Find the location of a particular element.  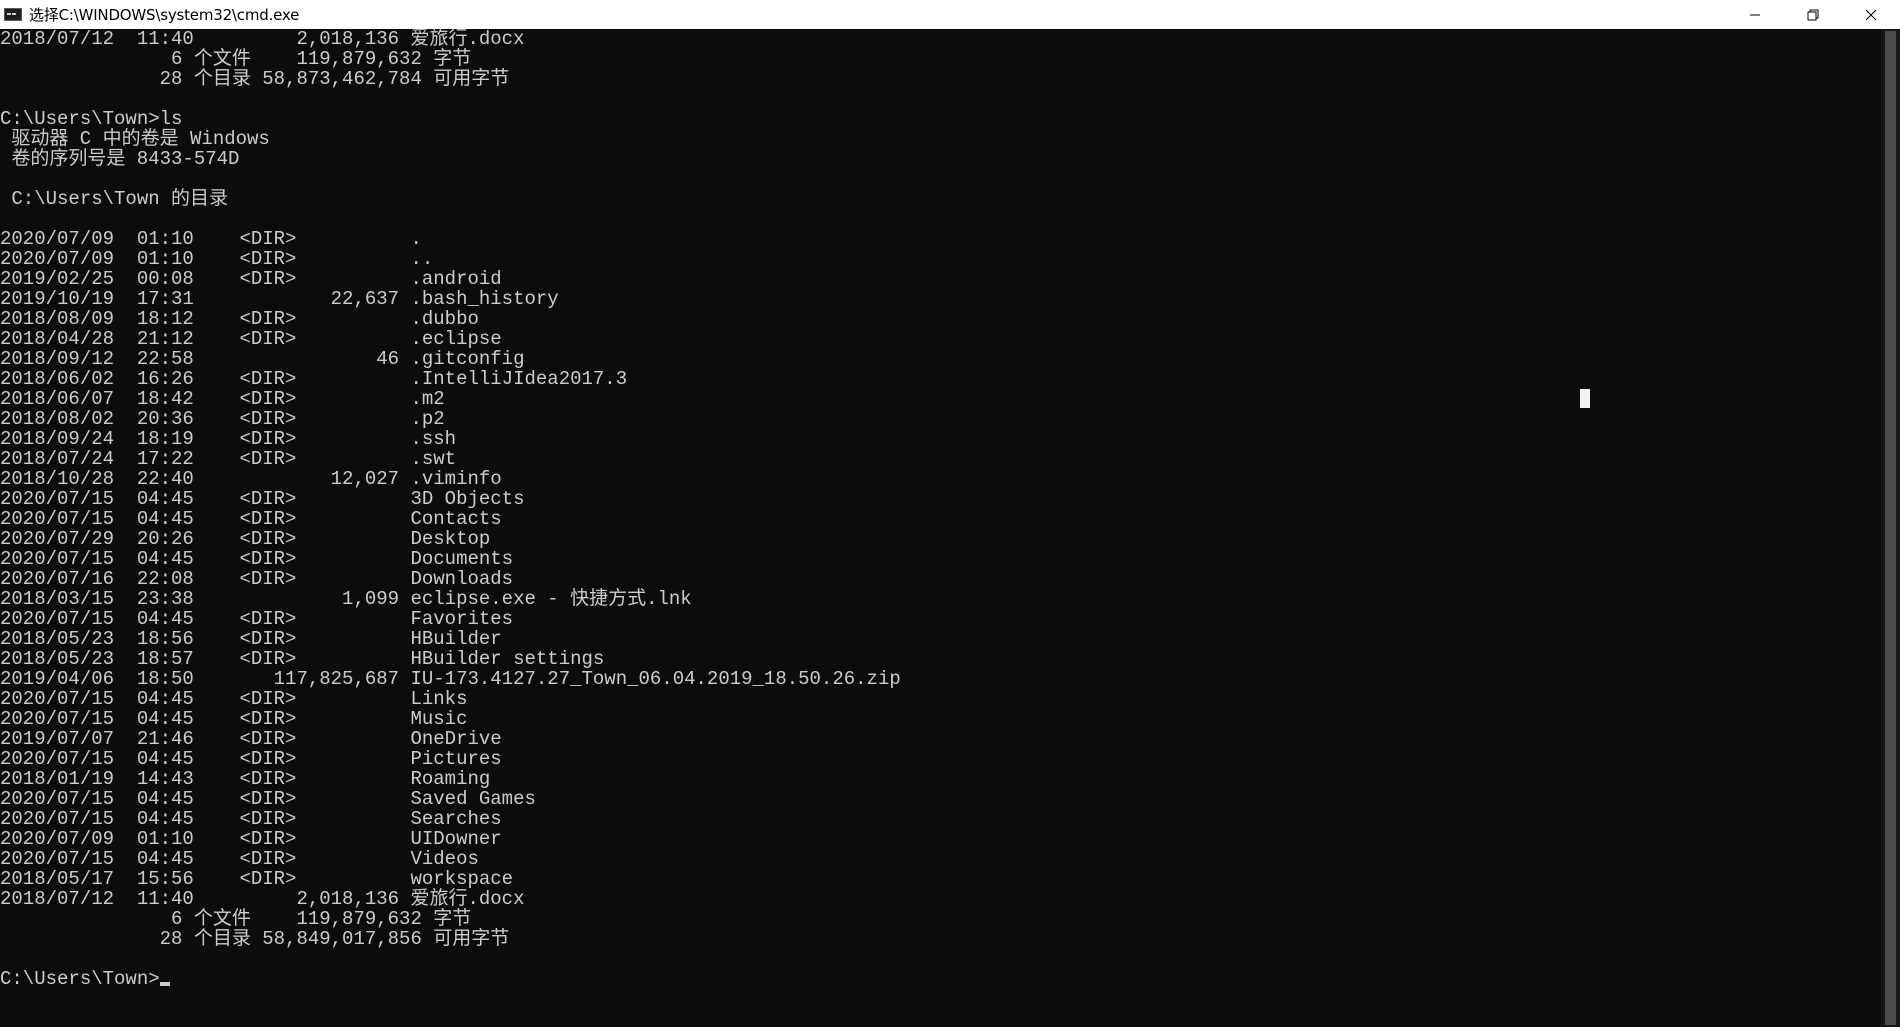

console-line: 2020/07/16 22:08 <DIR> Downloads is located at coordinates (257, 579).